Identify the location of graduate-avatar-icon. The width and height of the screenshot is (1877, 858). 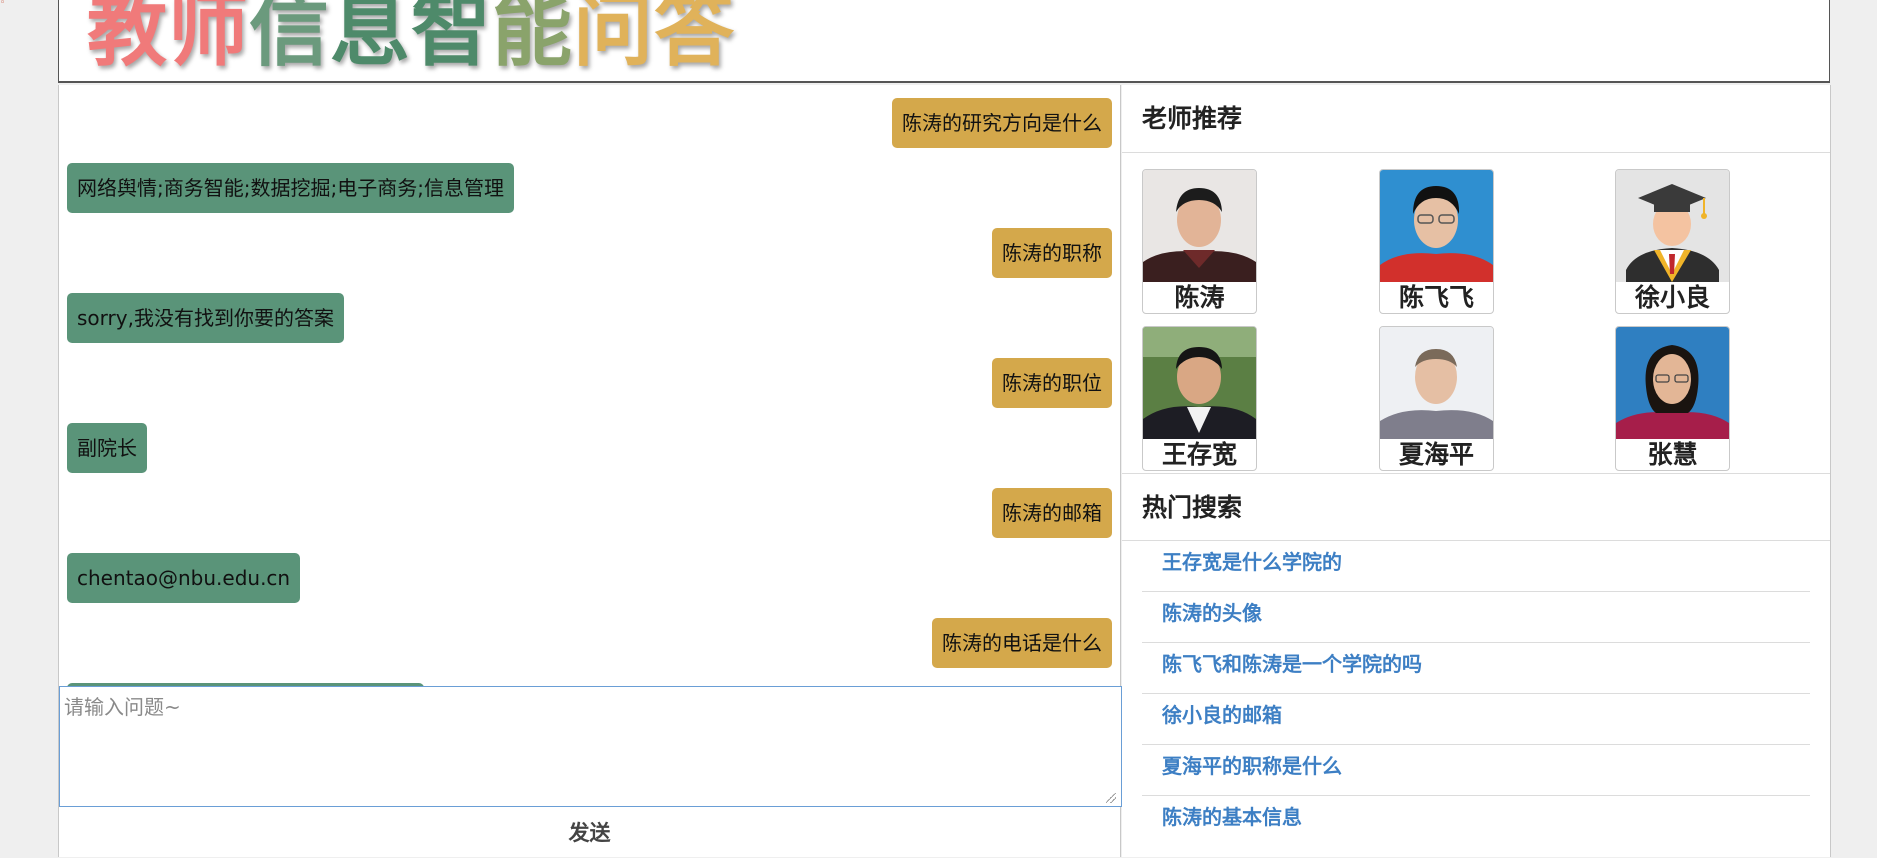
(1672, 226).